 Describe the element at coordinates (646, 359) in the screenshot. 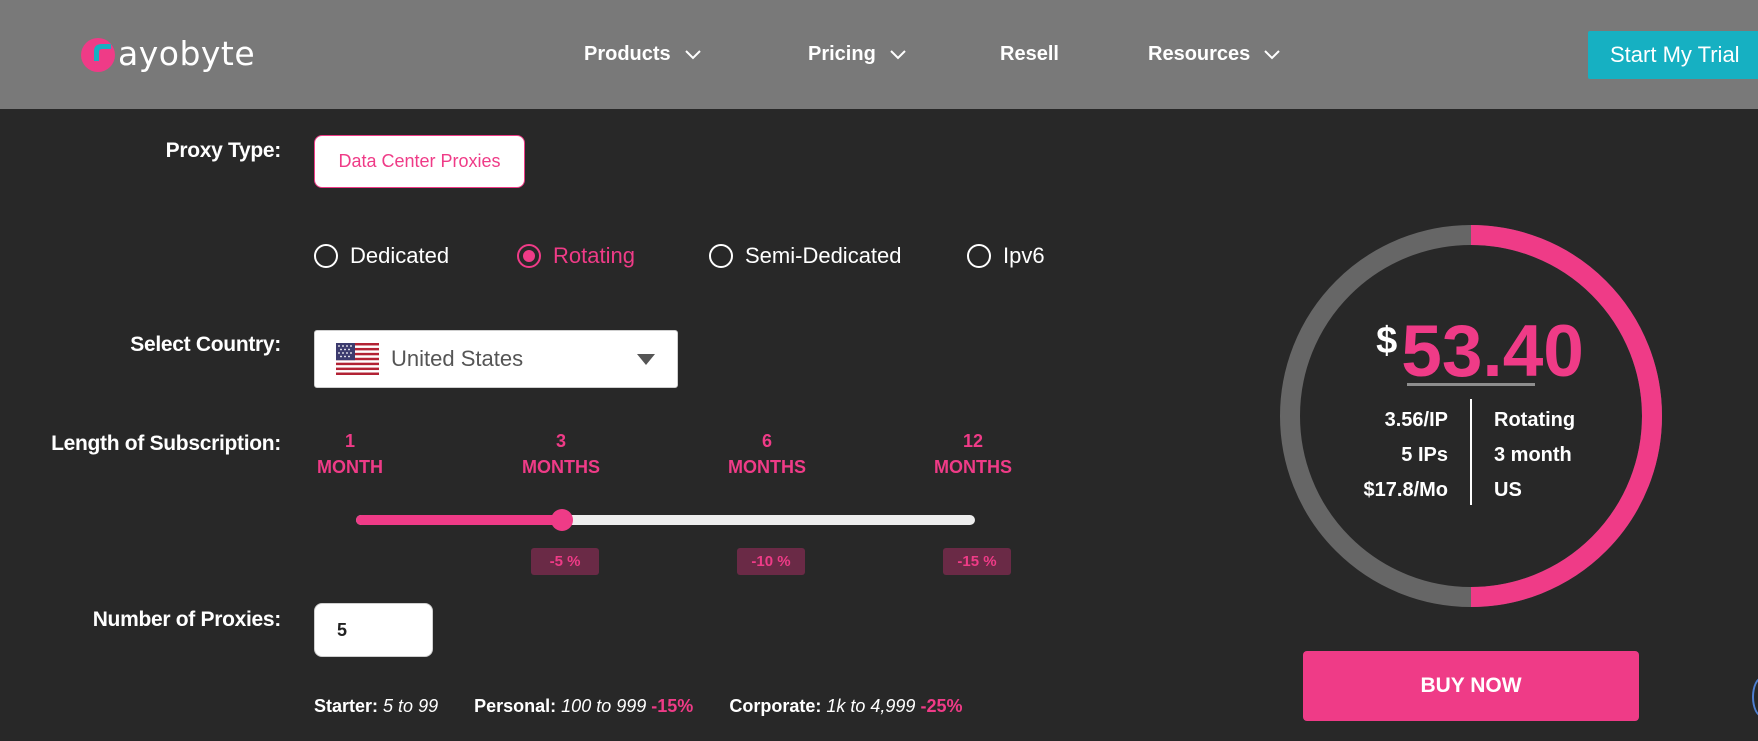

I see `caret-down-icon` at that location.